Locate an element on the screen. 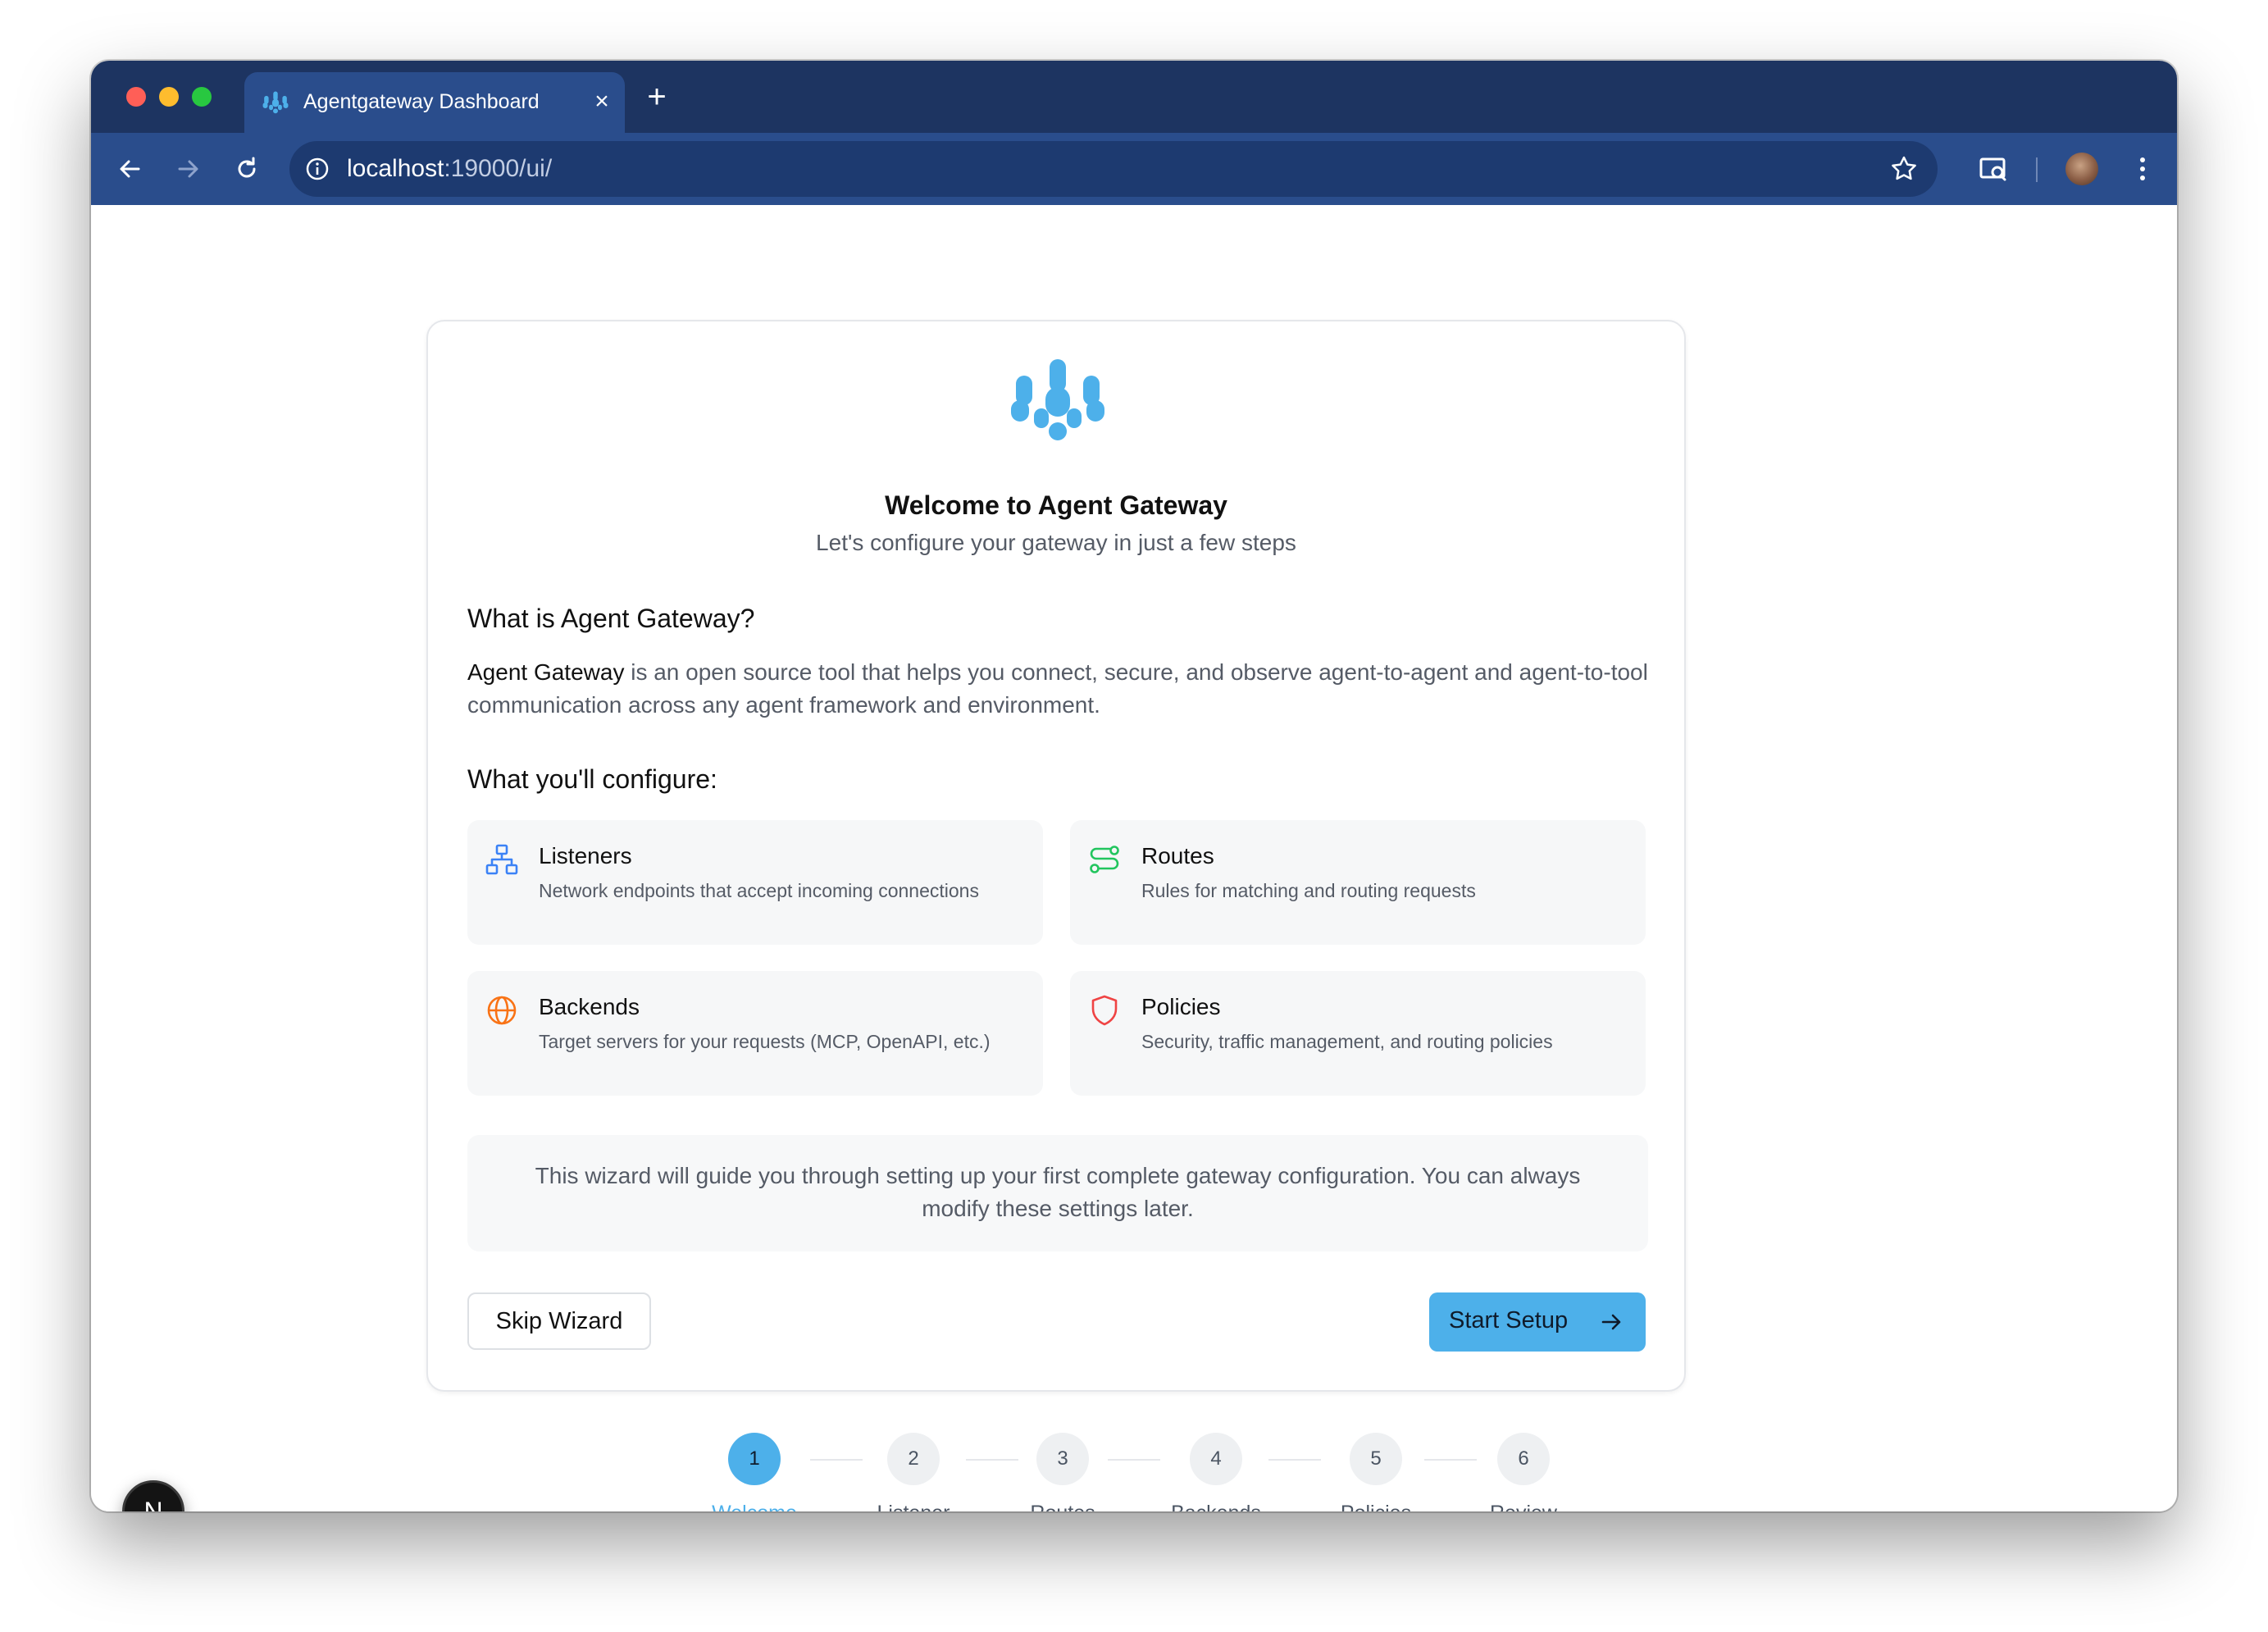 The height and width of the screenshot is (1632, 2268). arrow-right-icon is located at coordinates (1611, 1322).